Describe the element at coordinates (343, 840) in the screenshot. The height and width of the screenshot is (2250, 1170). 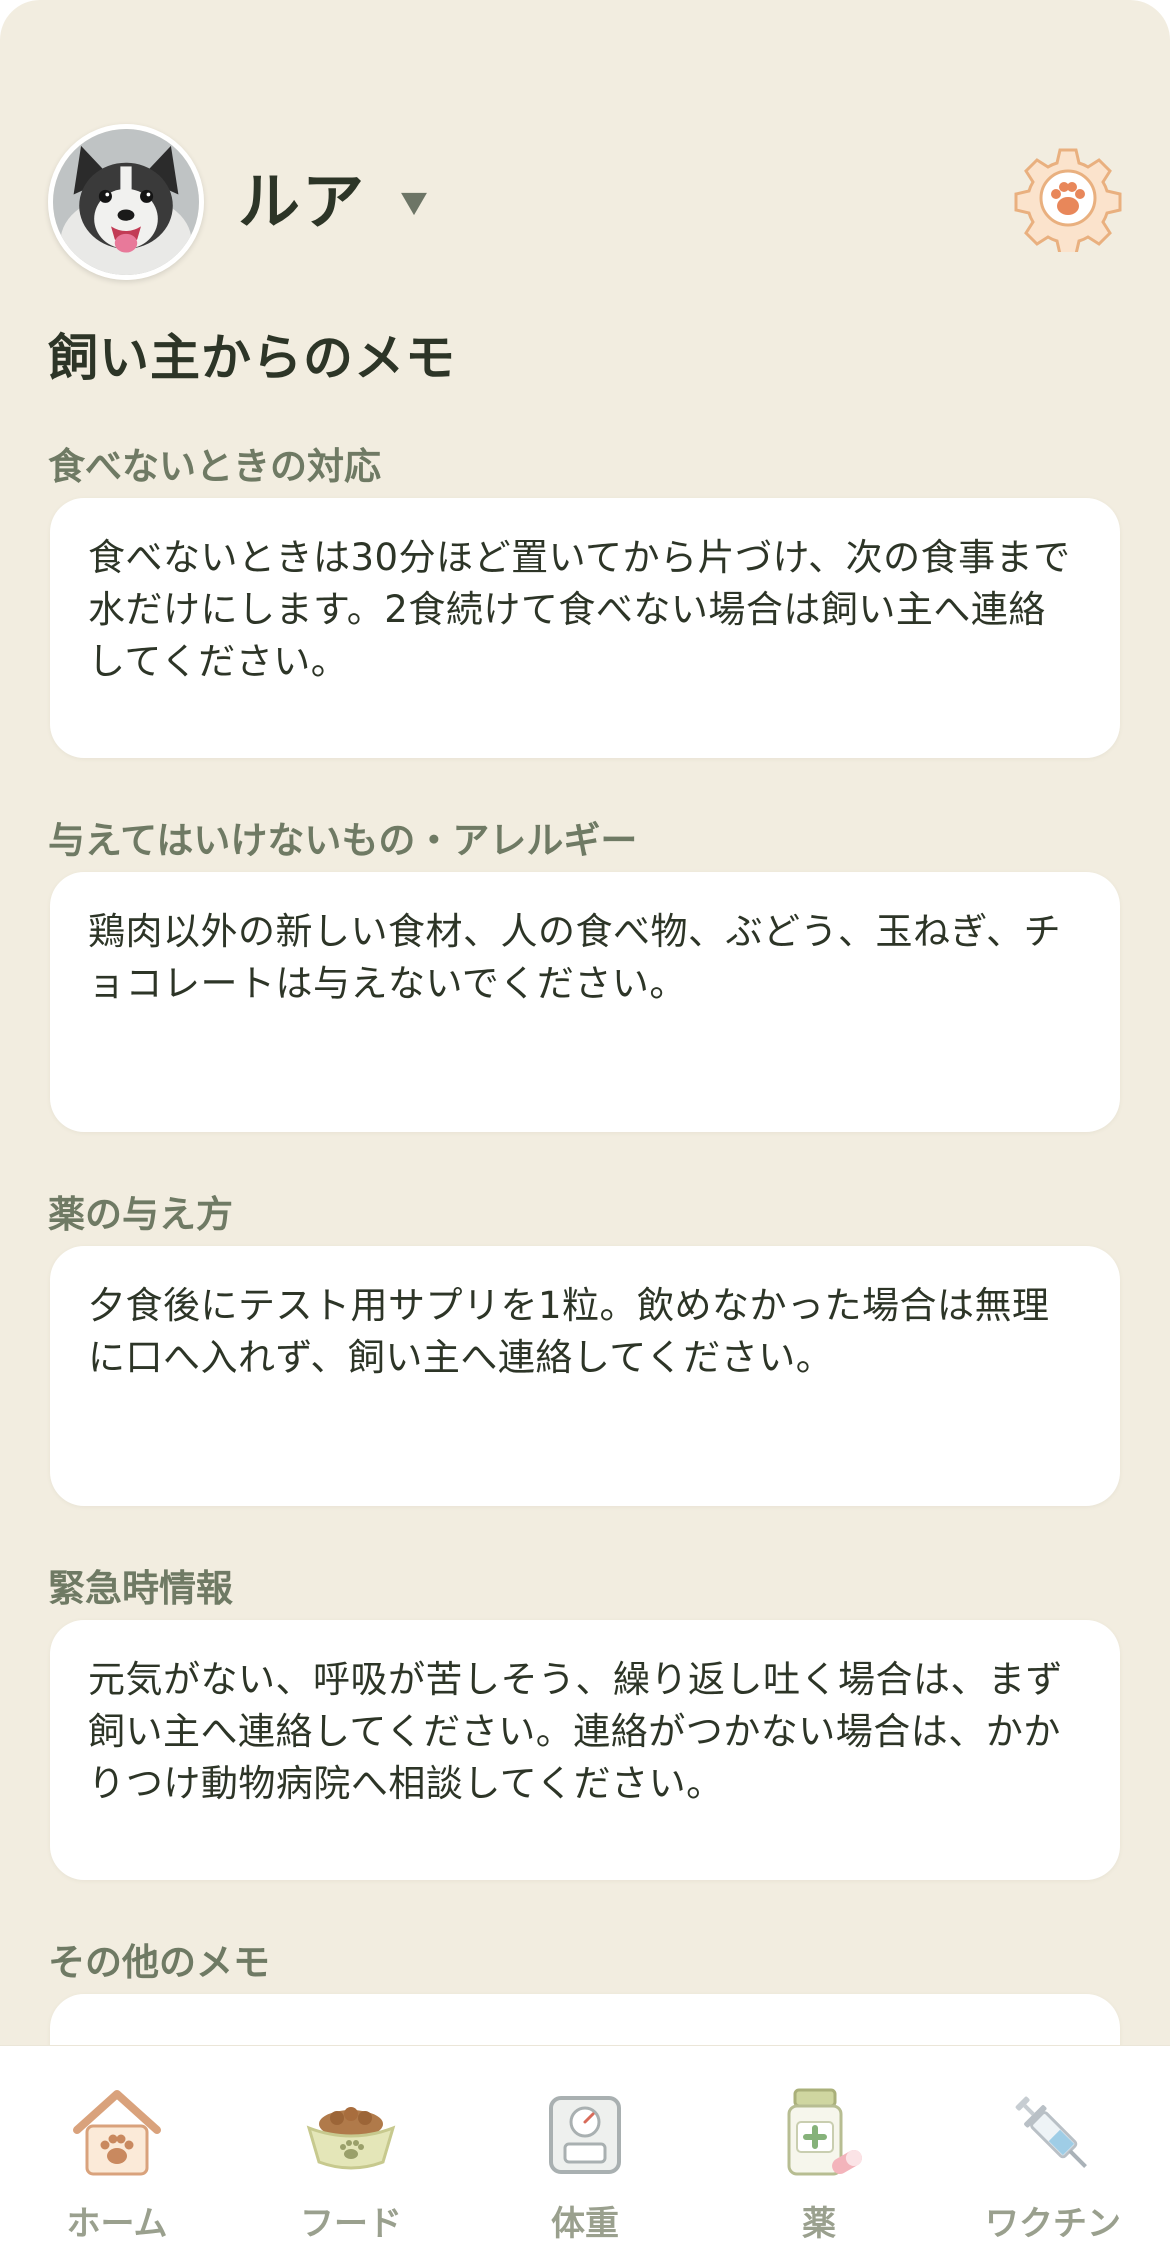
I see `section-label-forbidden-foods: 与えてはいけないもの・アレルギー` at that location.